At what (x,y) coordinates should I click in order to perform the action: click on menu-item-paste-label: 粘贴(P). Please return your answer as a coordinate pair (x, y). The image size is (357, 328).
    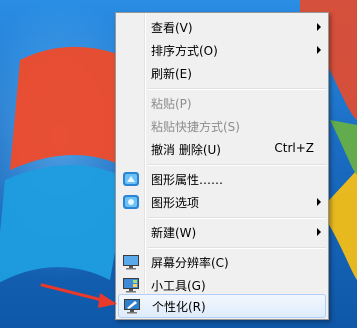
    Looking at the image, I should click on (171, 104).